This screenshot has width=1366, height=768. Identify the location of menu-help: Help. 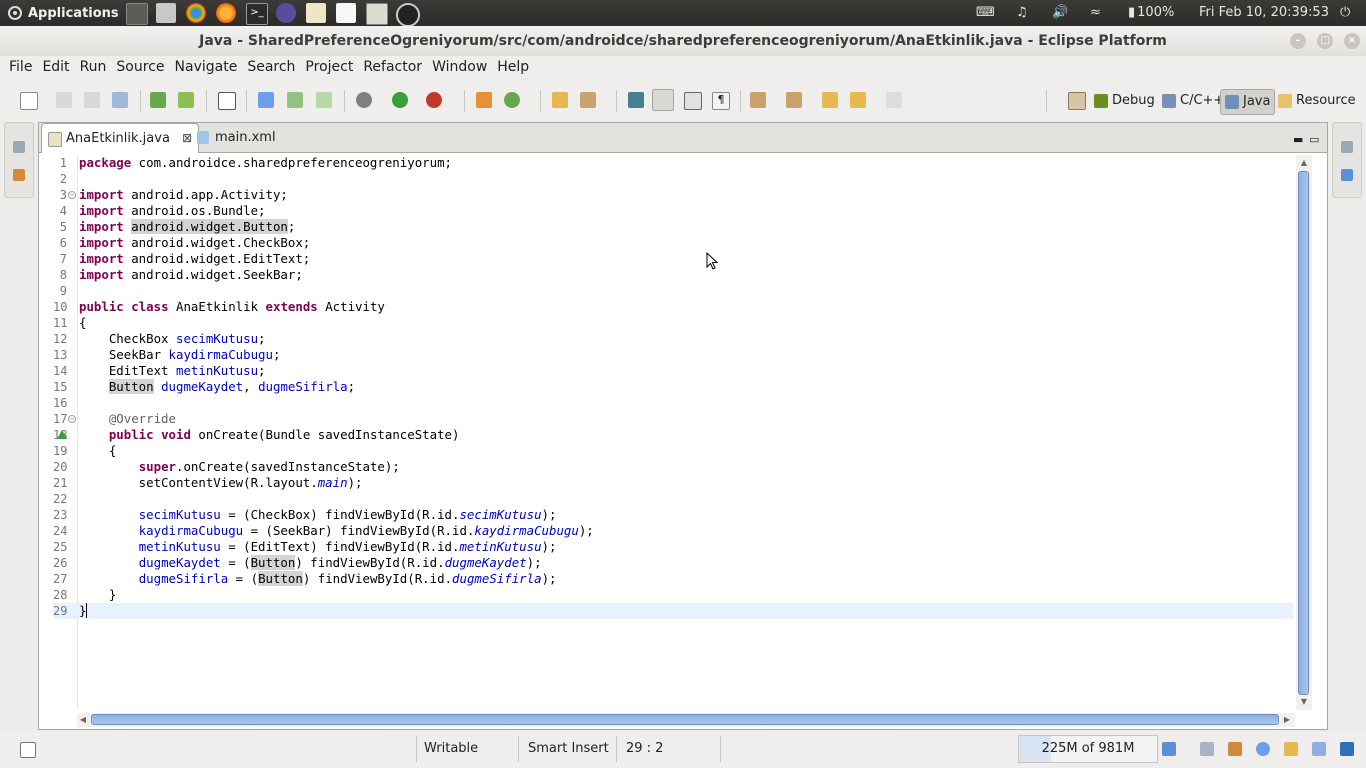
(513, 67).